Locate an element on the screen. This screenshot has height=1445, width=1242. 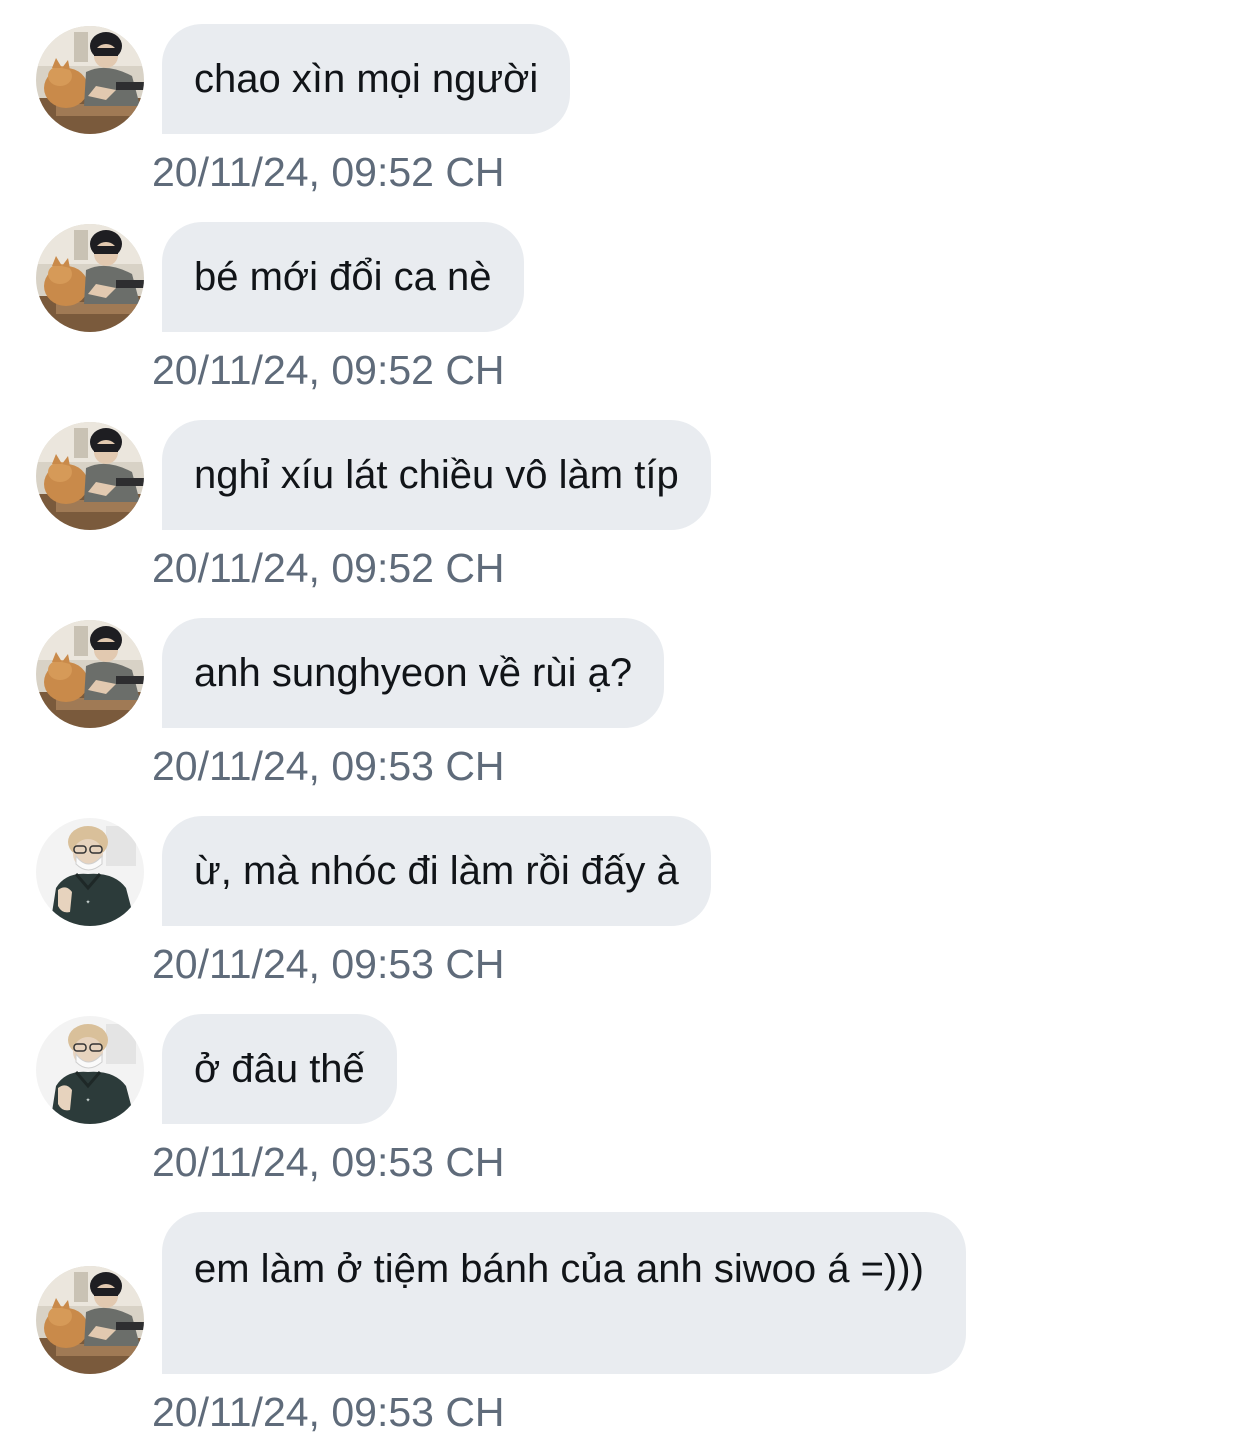
message-text: bé mới đổi ca nè is located at coordinates (343, 277).